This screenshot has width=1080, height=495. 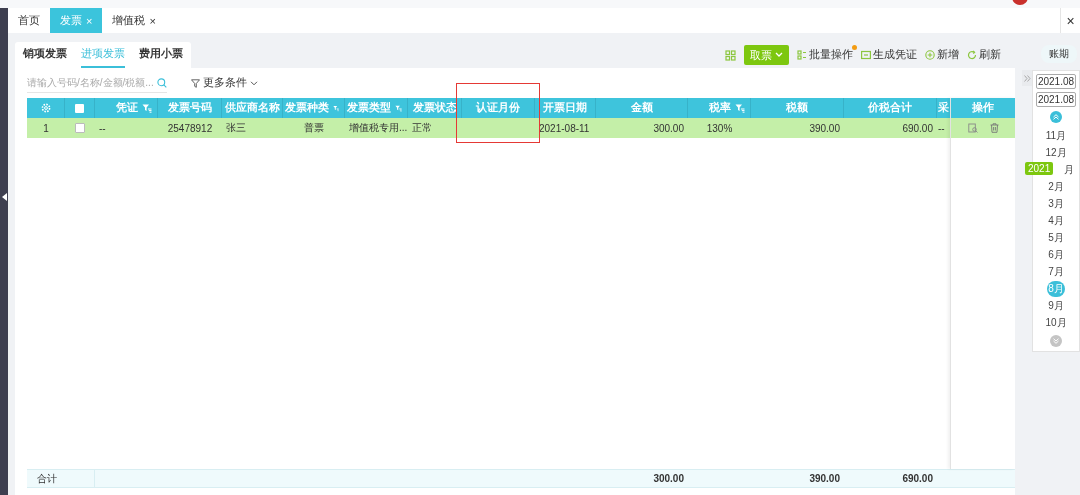 I want to click on column-header: 开票日期, so click(x=565, y=108).